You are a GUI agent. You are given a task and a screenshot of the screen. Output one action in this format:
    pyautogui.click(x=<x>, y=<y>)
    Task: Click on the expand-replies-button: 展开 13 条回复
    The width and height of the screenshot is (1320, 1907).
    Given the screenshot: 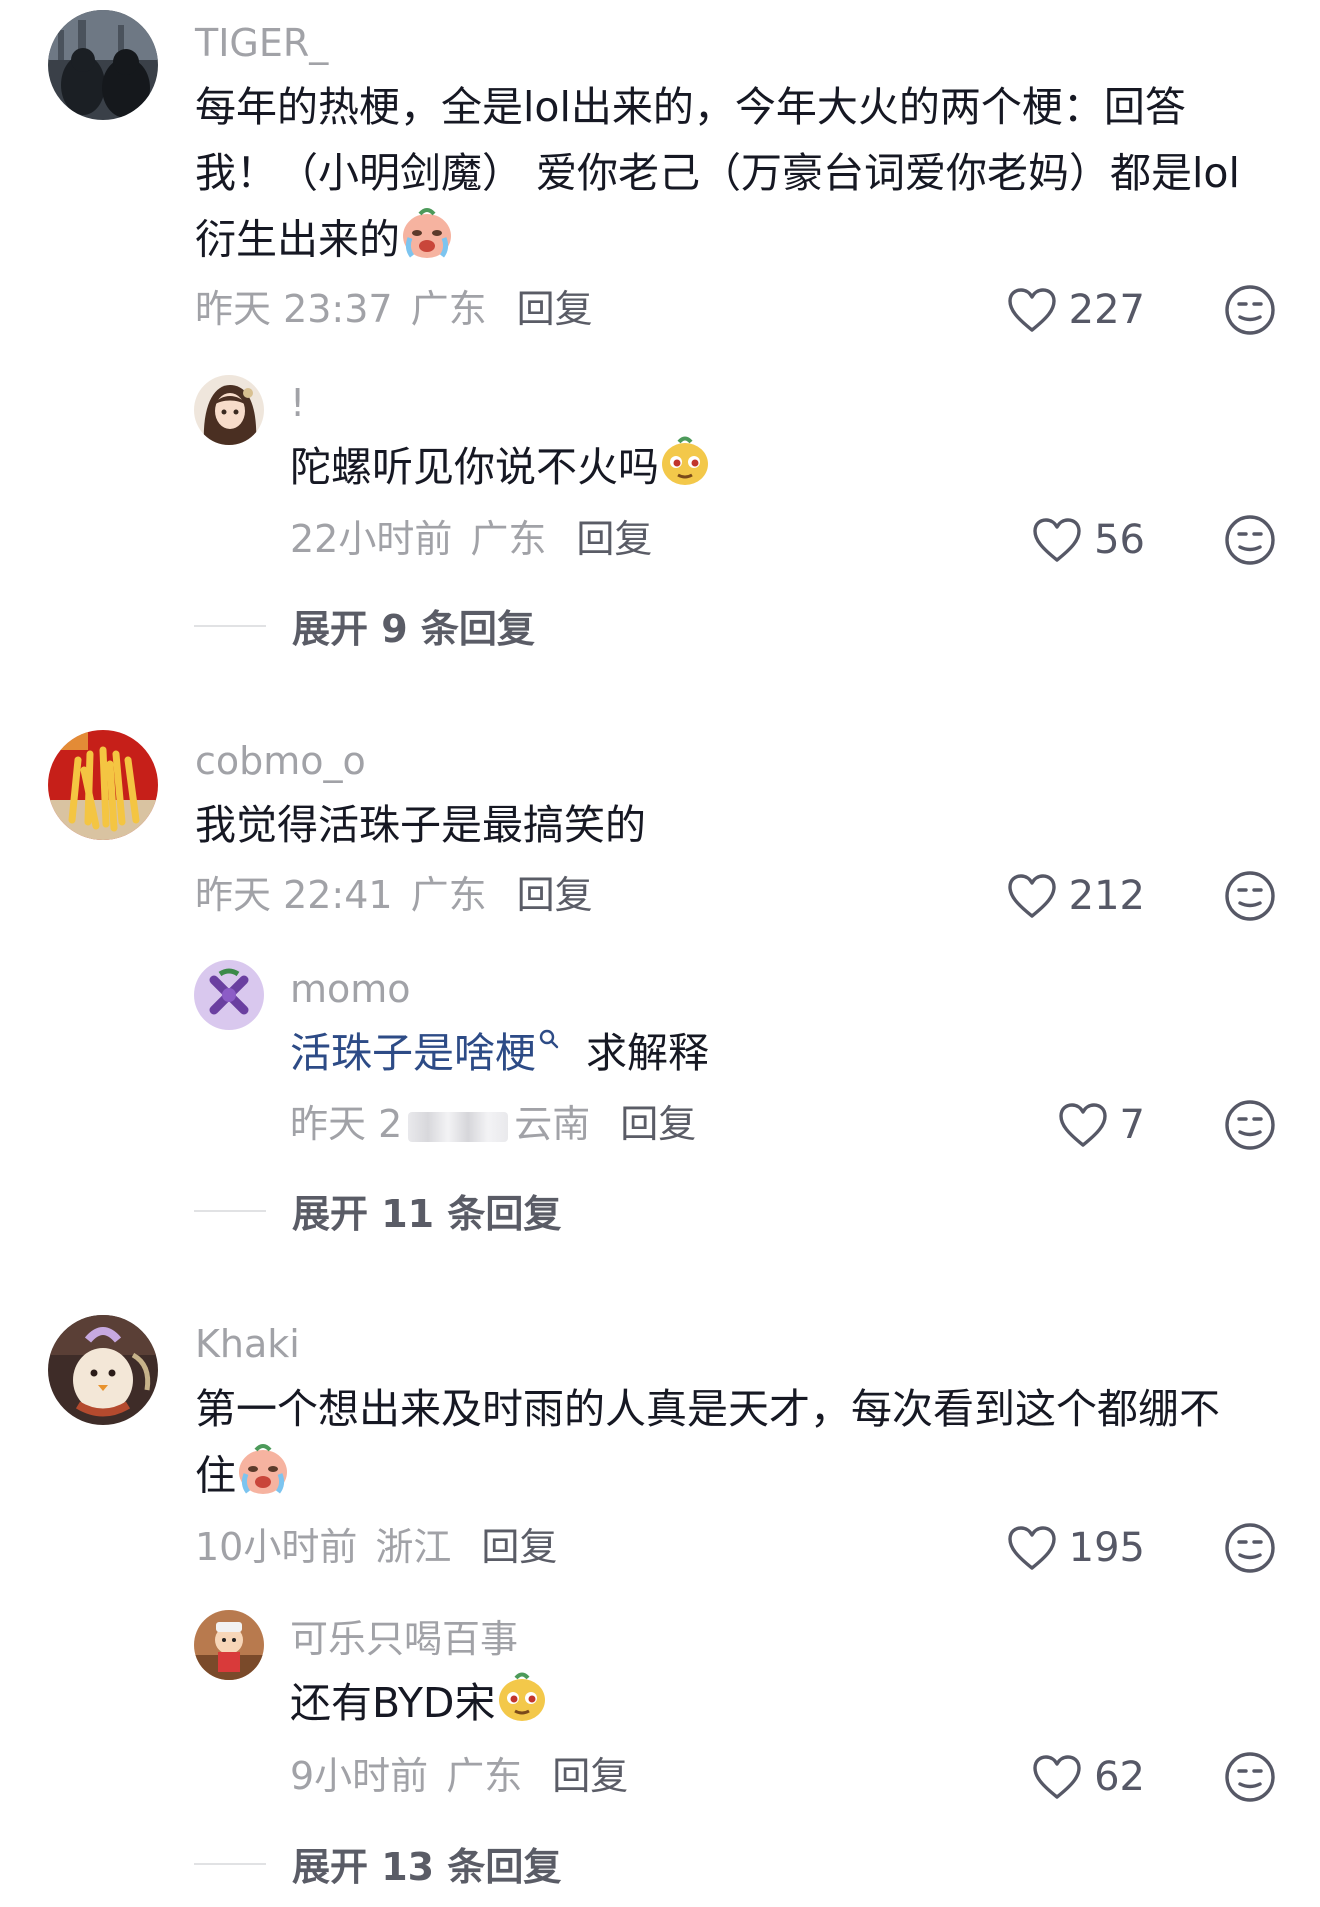 What is the action you would take?
    pyautogui.click(x=377, y=1863)
    